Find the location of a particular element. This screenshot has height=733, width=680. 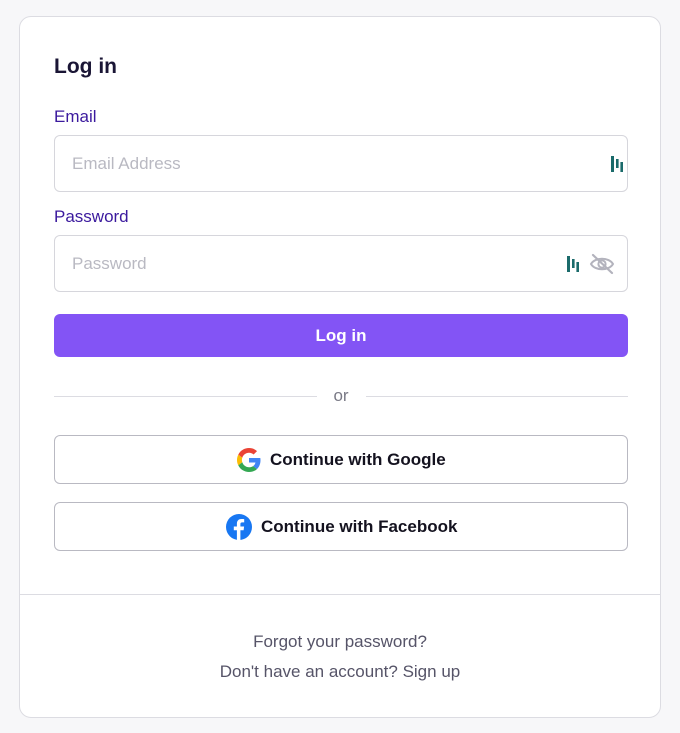

continue-with-google-button: Continue with Google is located at coordinates (341, 459).